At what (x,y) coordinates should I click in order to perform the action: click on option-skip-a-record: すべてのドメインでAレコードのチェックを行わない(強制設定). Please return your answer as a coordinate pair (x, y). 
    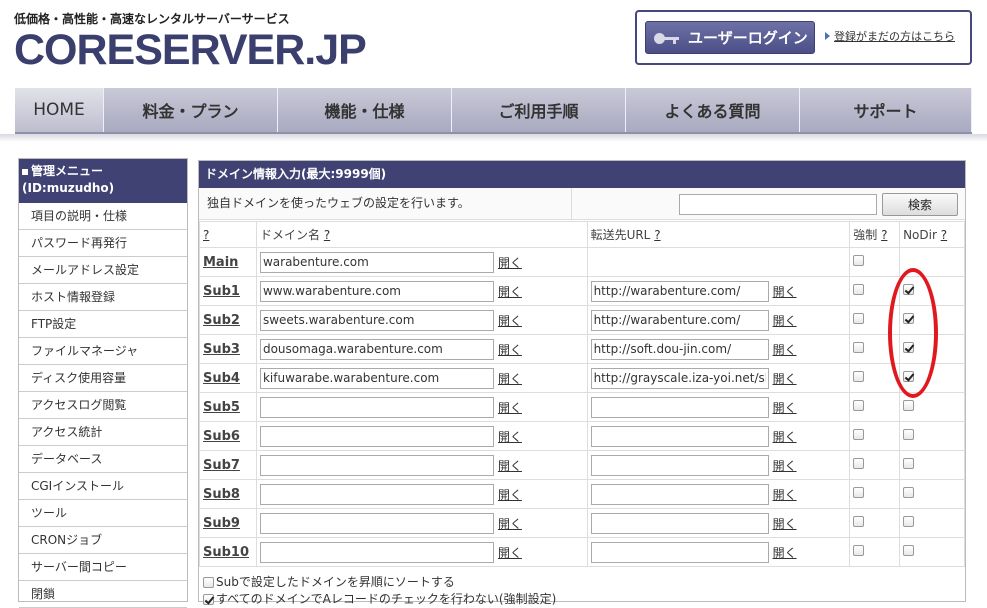
    Looking at the image, I should click on (379, 598).